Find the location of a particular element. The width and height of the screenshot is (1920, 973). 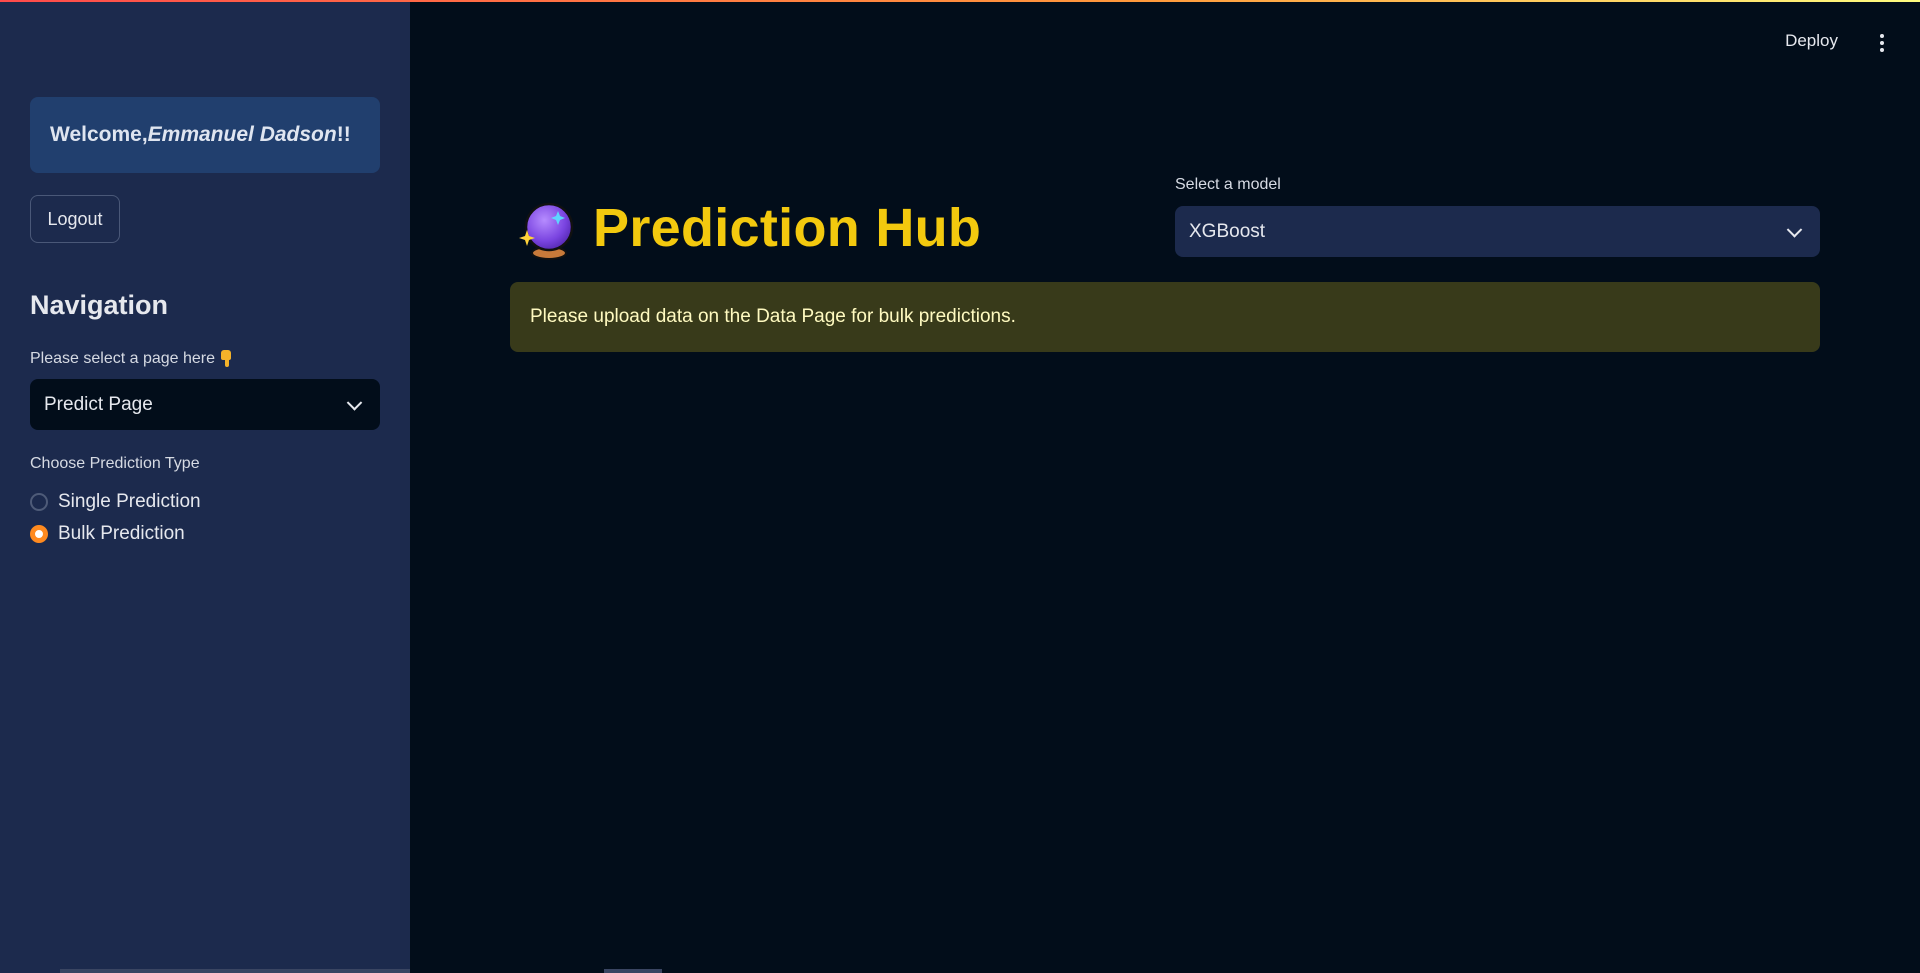

navigation-heading: Navigation is located at coordinates (99, 305).